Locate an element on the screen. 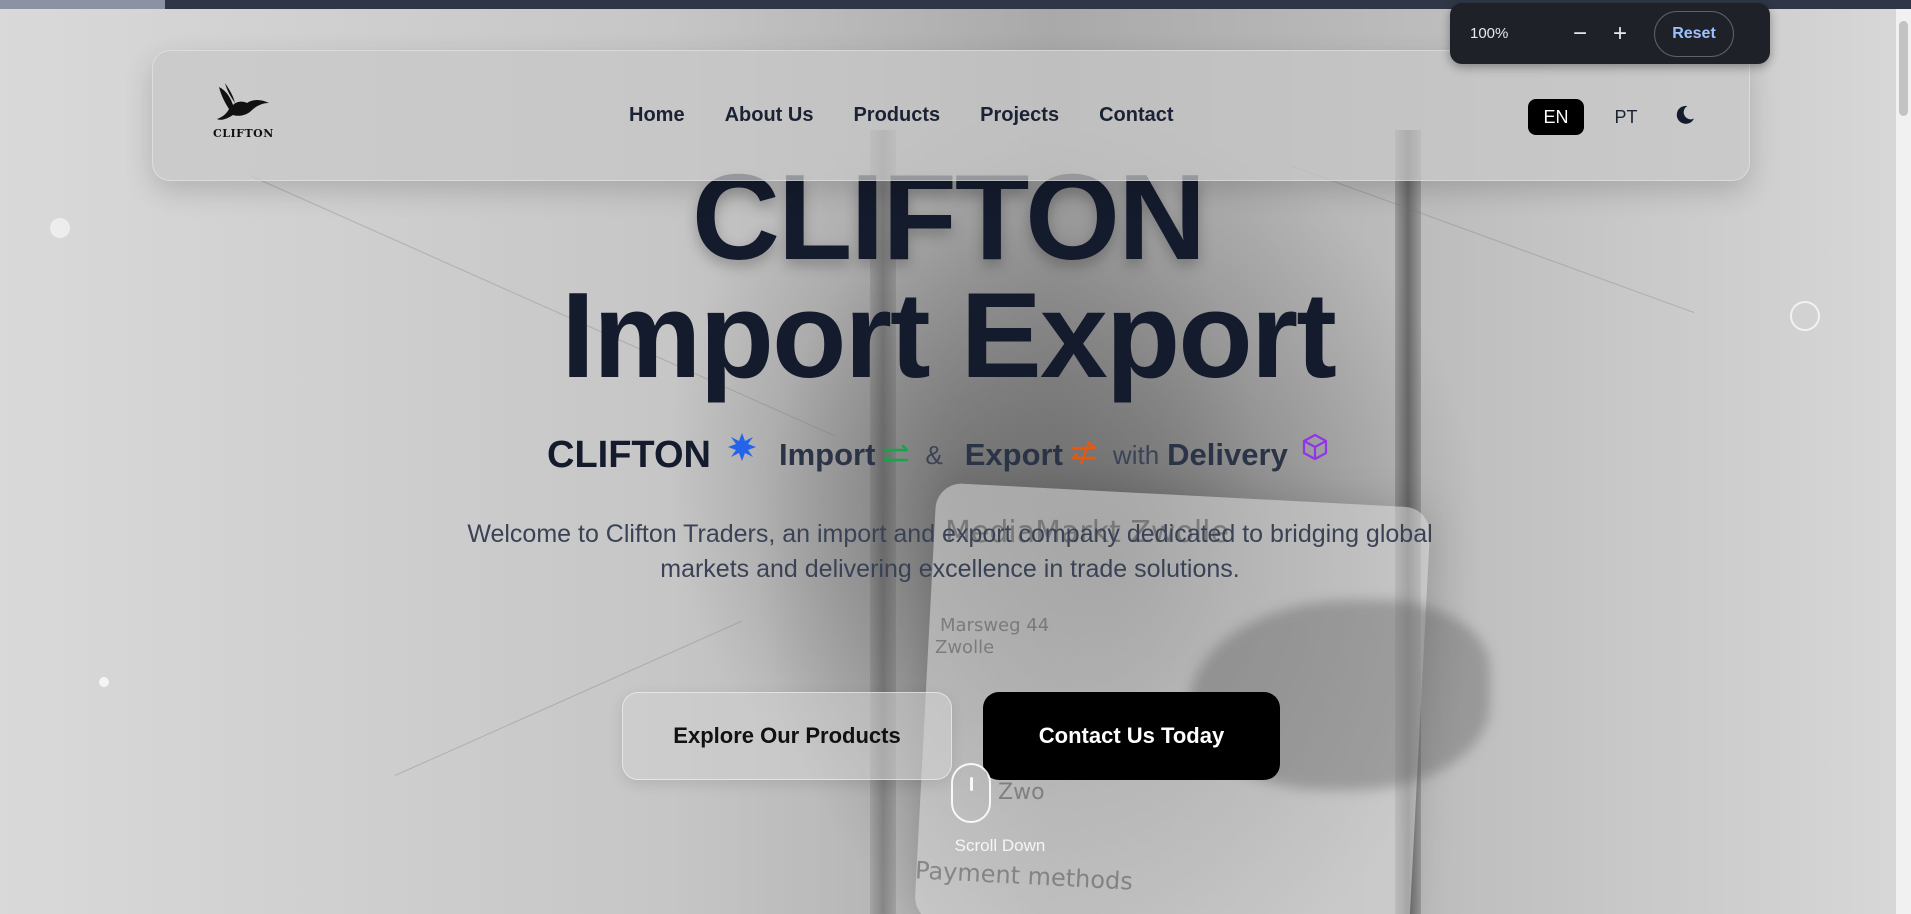  clifton-logo: CLIFTON is located at coordinates (243, 112).